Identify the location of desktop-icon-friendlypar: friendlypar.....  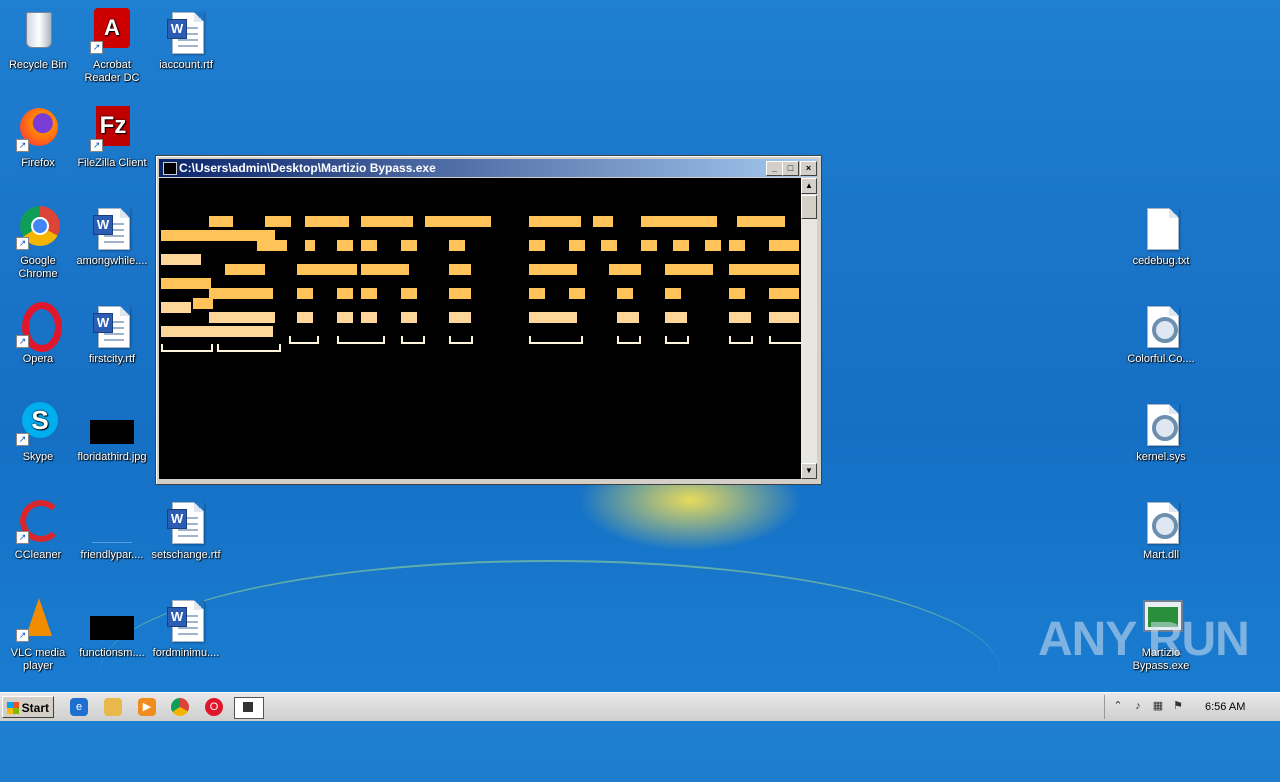
(112, 530).